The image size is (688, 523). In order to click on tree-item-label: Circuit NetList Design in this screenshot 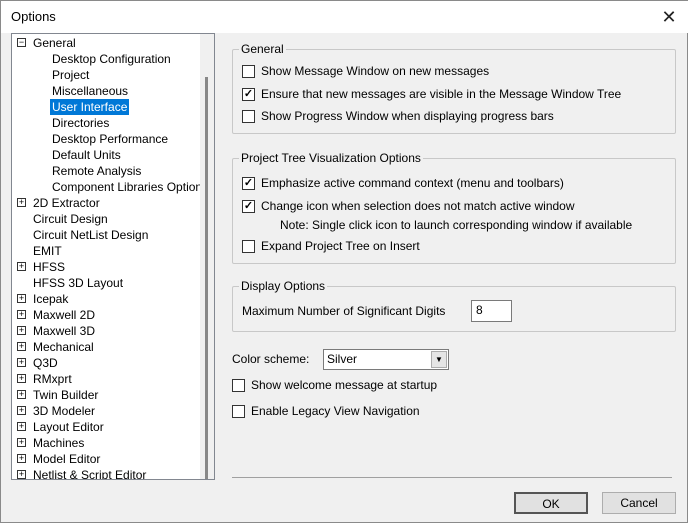, I will do `click(91, 235)`.